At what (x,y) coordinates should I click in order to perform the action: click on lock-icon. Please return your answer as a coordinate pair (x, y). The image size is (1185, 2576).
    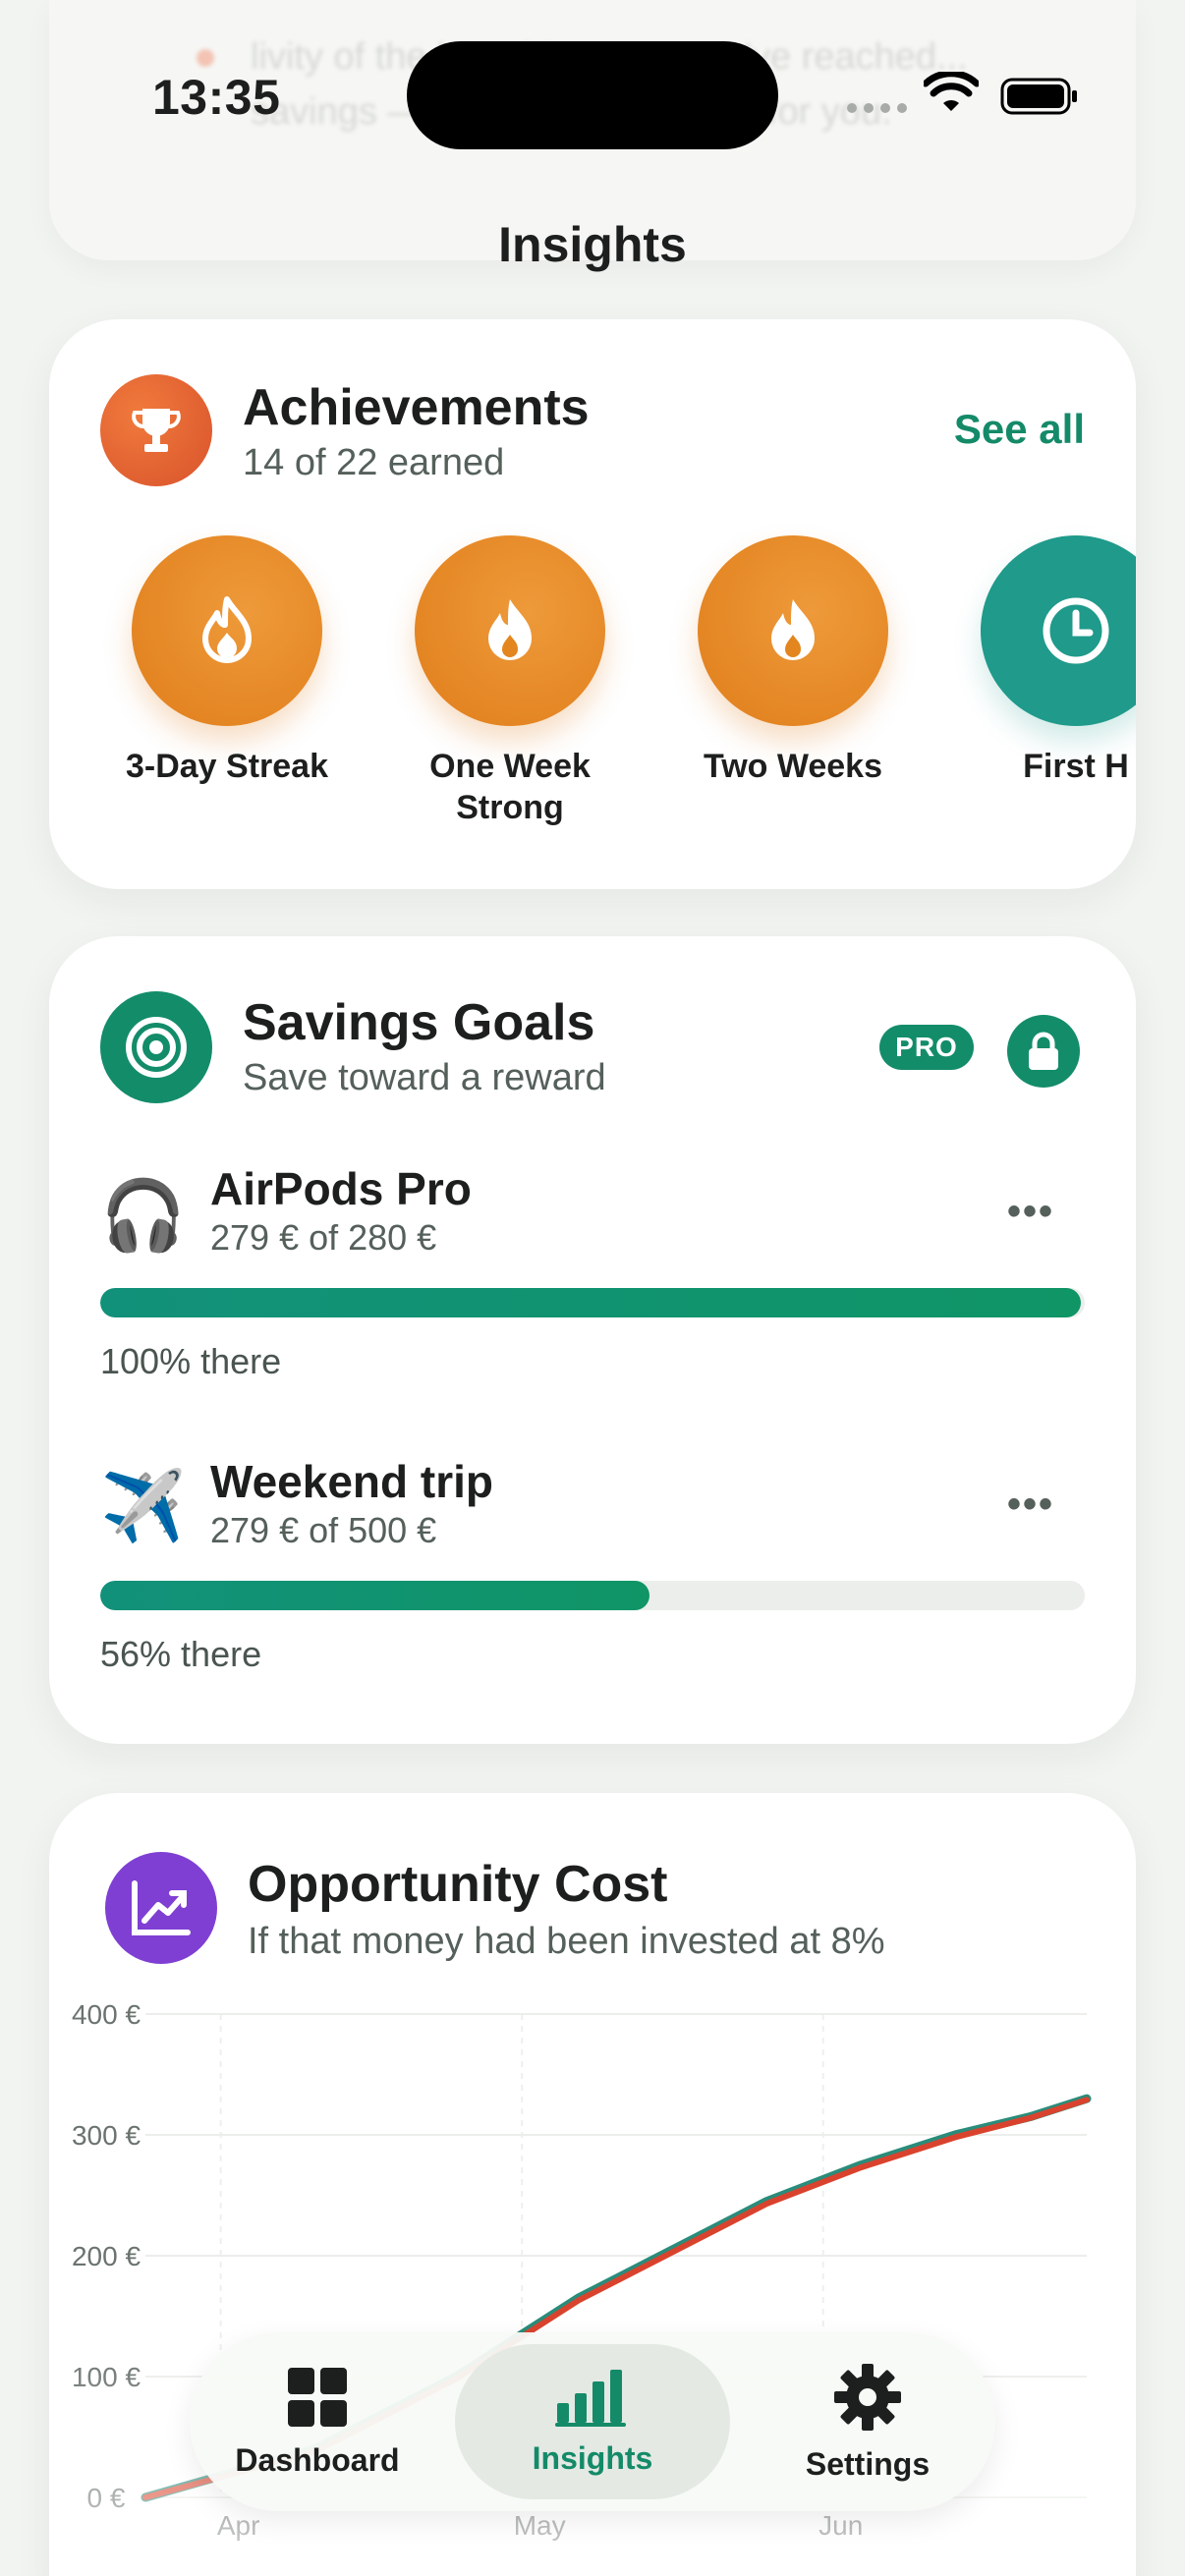
    Looking at the image, I should click on (1044, 1051).